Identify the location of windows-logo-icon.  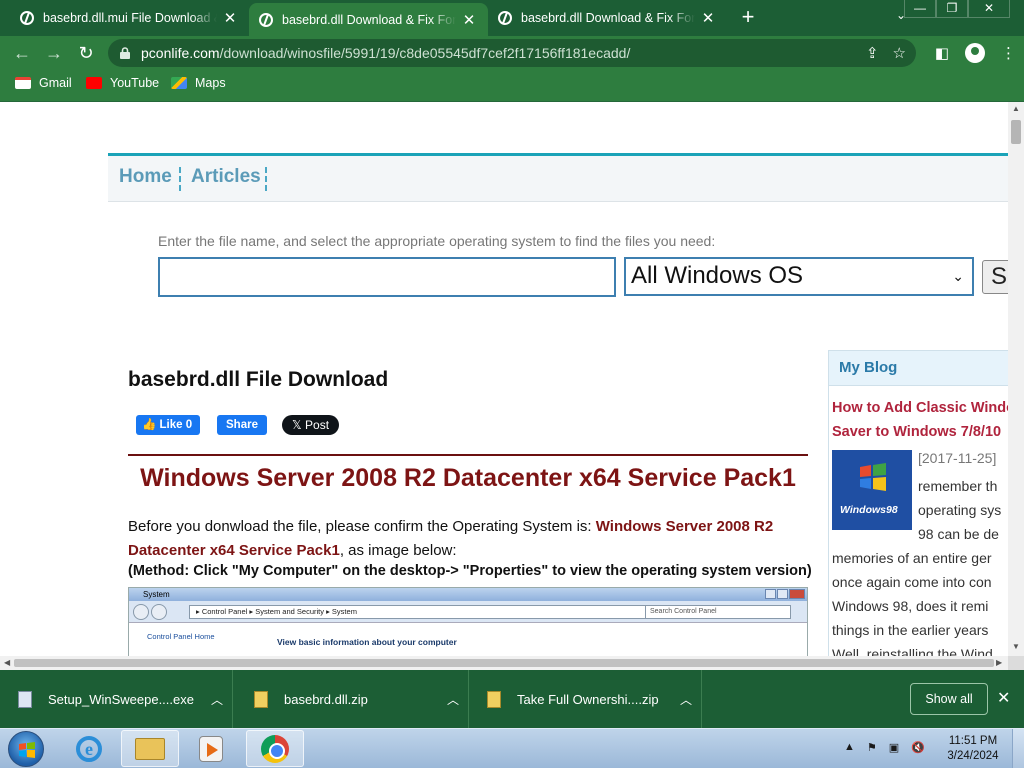
(27, 750).